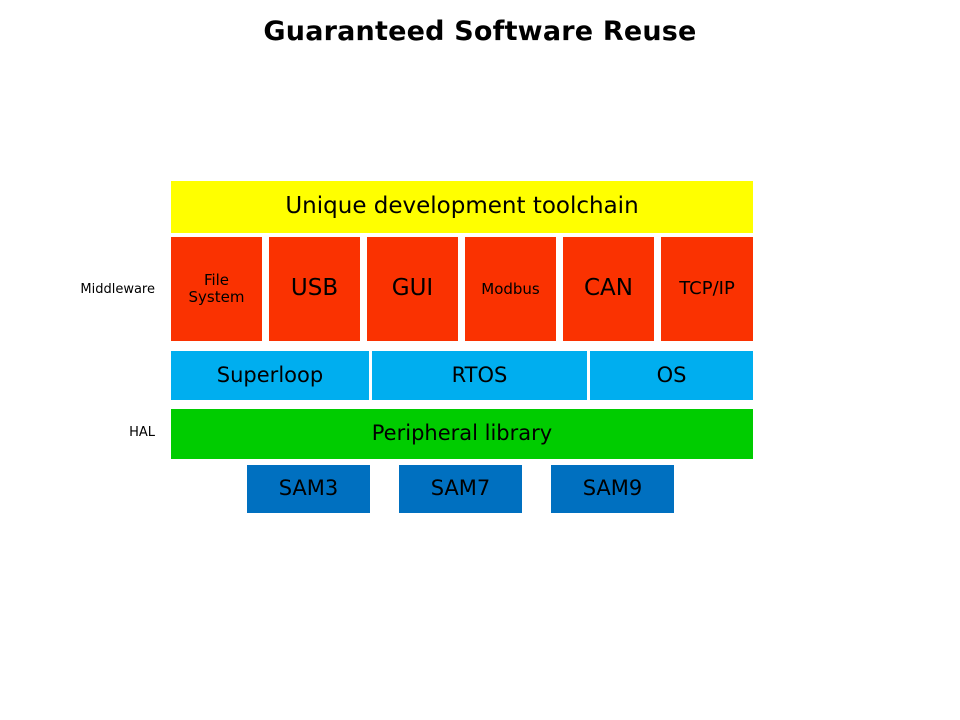 The width and height of the screenshot is (960, 720). I want to click on device-block-label: SAM7, so click(460, 488).